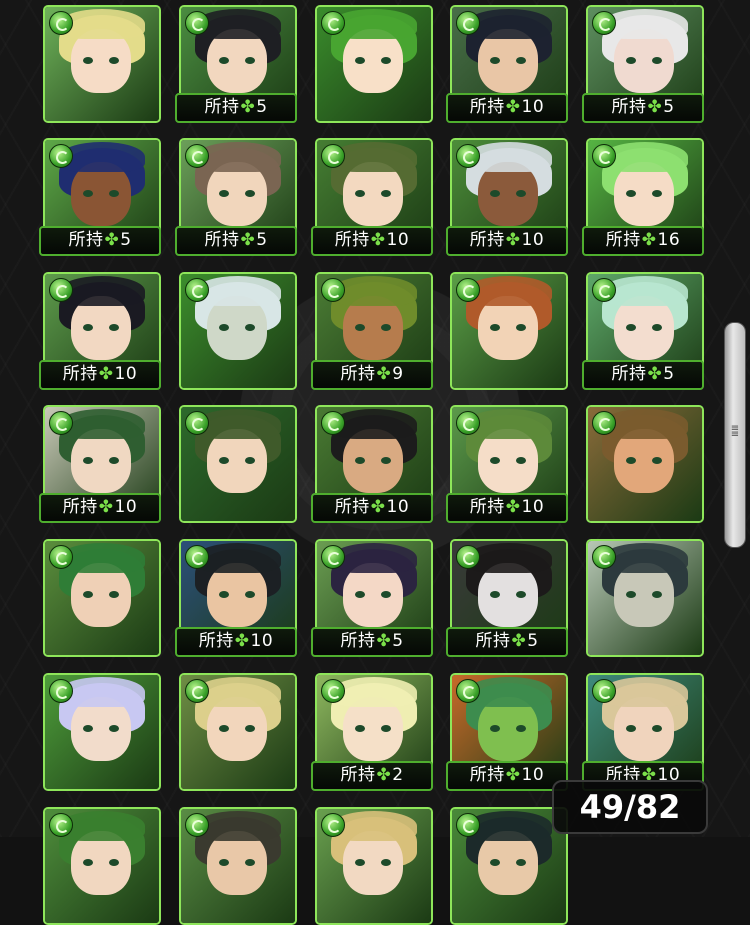 Image resolution: width=750 pixels, height=925 pixels. I want to click on scrollbar: ≡ ≡, so click(735, 435).